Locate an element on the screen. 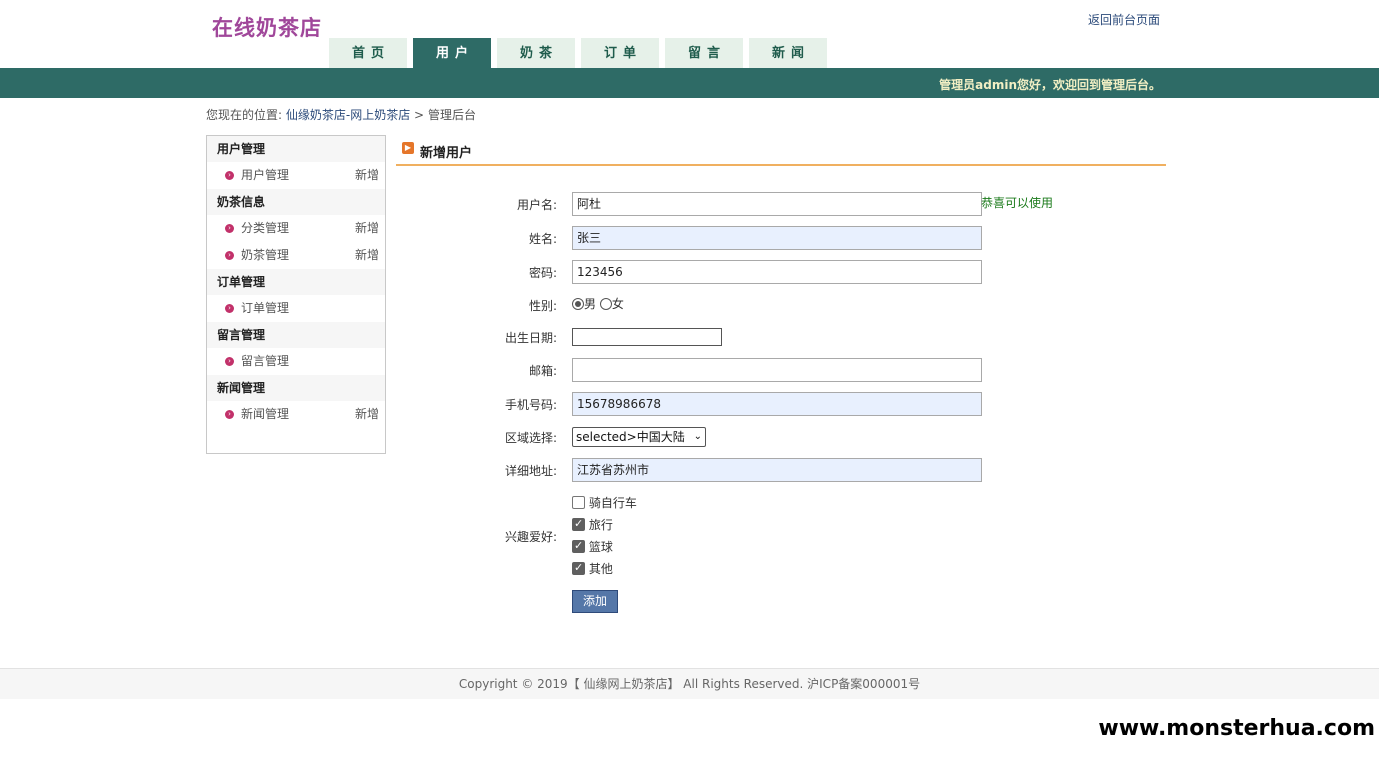  username-hint: 恭喜可以使用 is located at coordinates (1017, 203).